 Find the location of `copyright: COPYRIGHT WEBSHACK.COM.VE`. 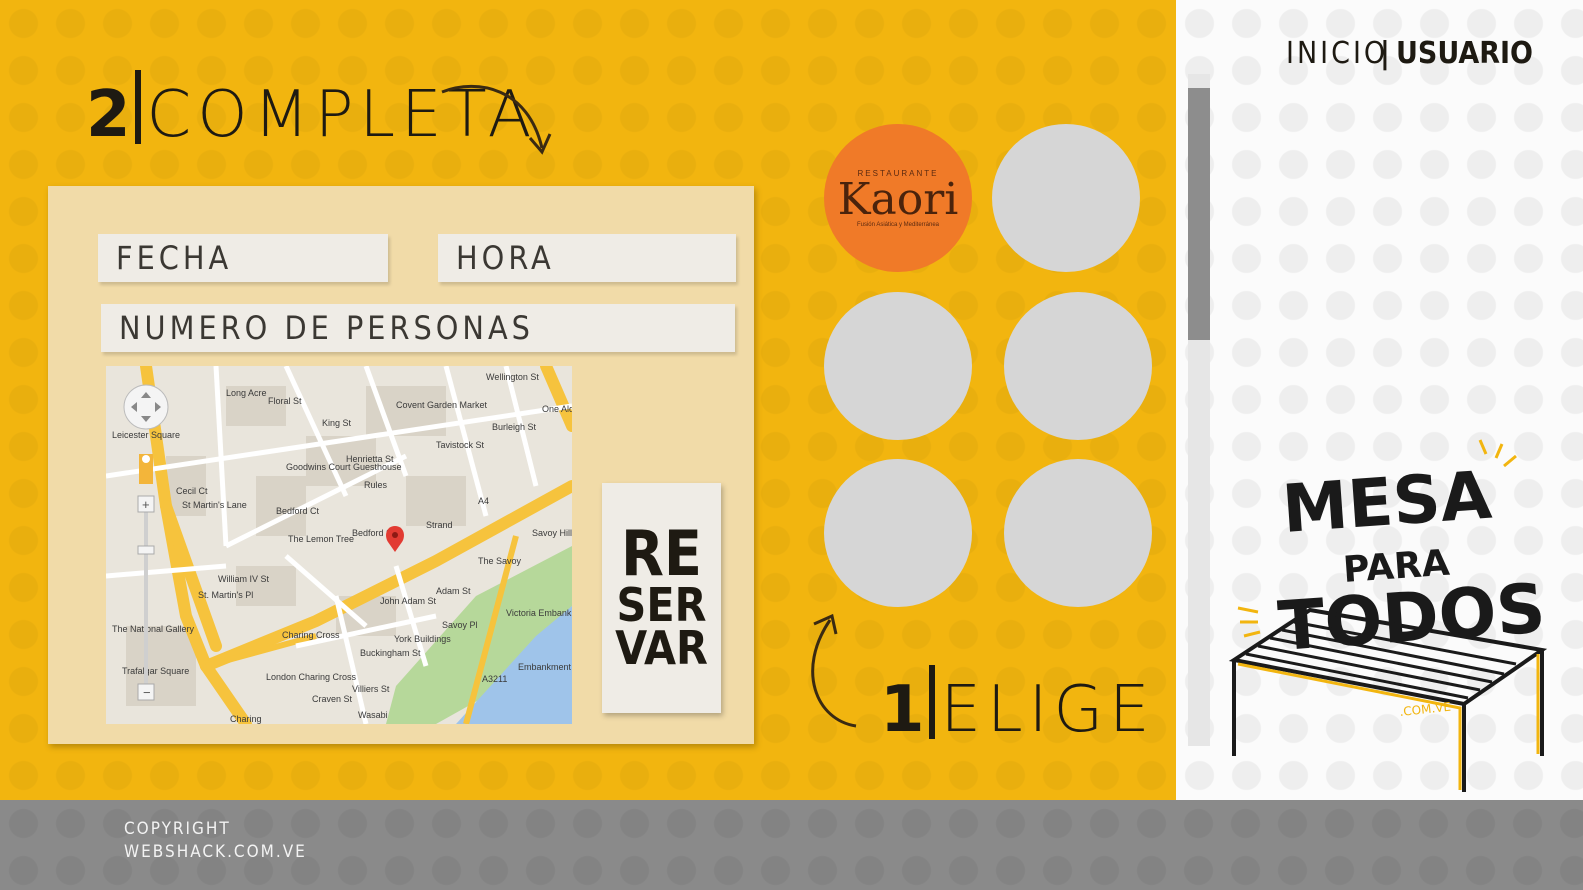

copyright: COPYRIGHT WEBSHACK.COM.VE is located at coordinates (215, 841).